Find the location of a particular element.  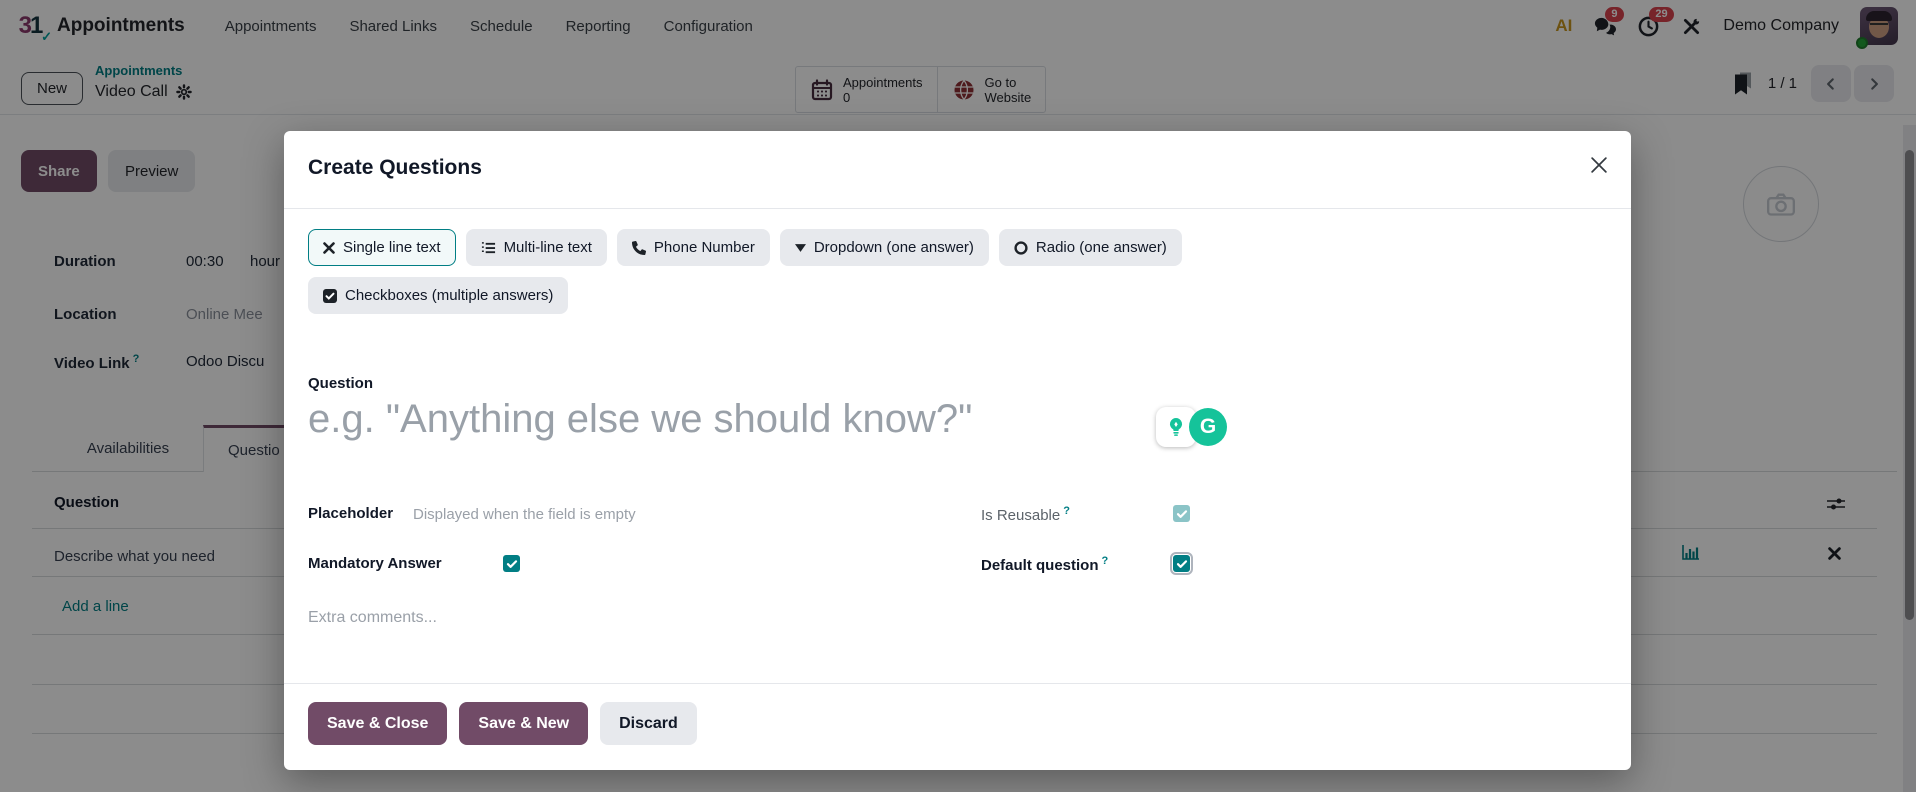

discard-button: Discard is located at coordinates (648, 723).